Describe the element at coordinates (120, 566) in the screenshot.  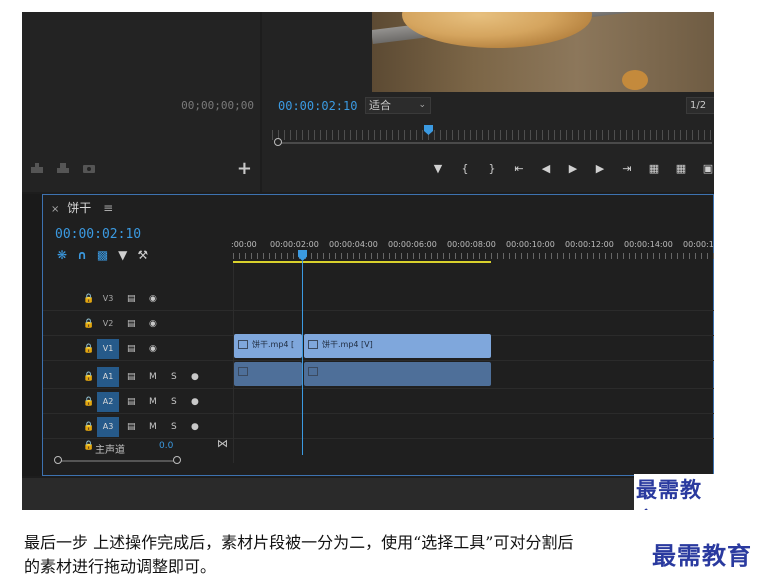
I see `caption-line: 的素材进行拖动调整即可。` at that location.